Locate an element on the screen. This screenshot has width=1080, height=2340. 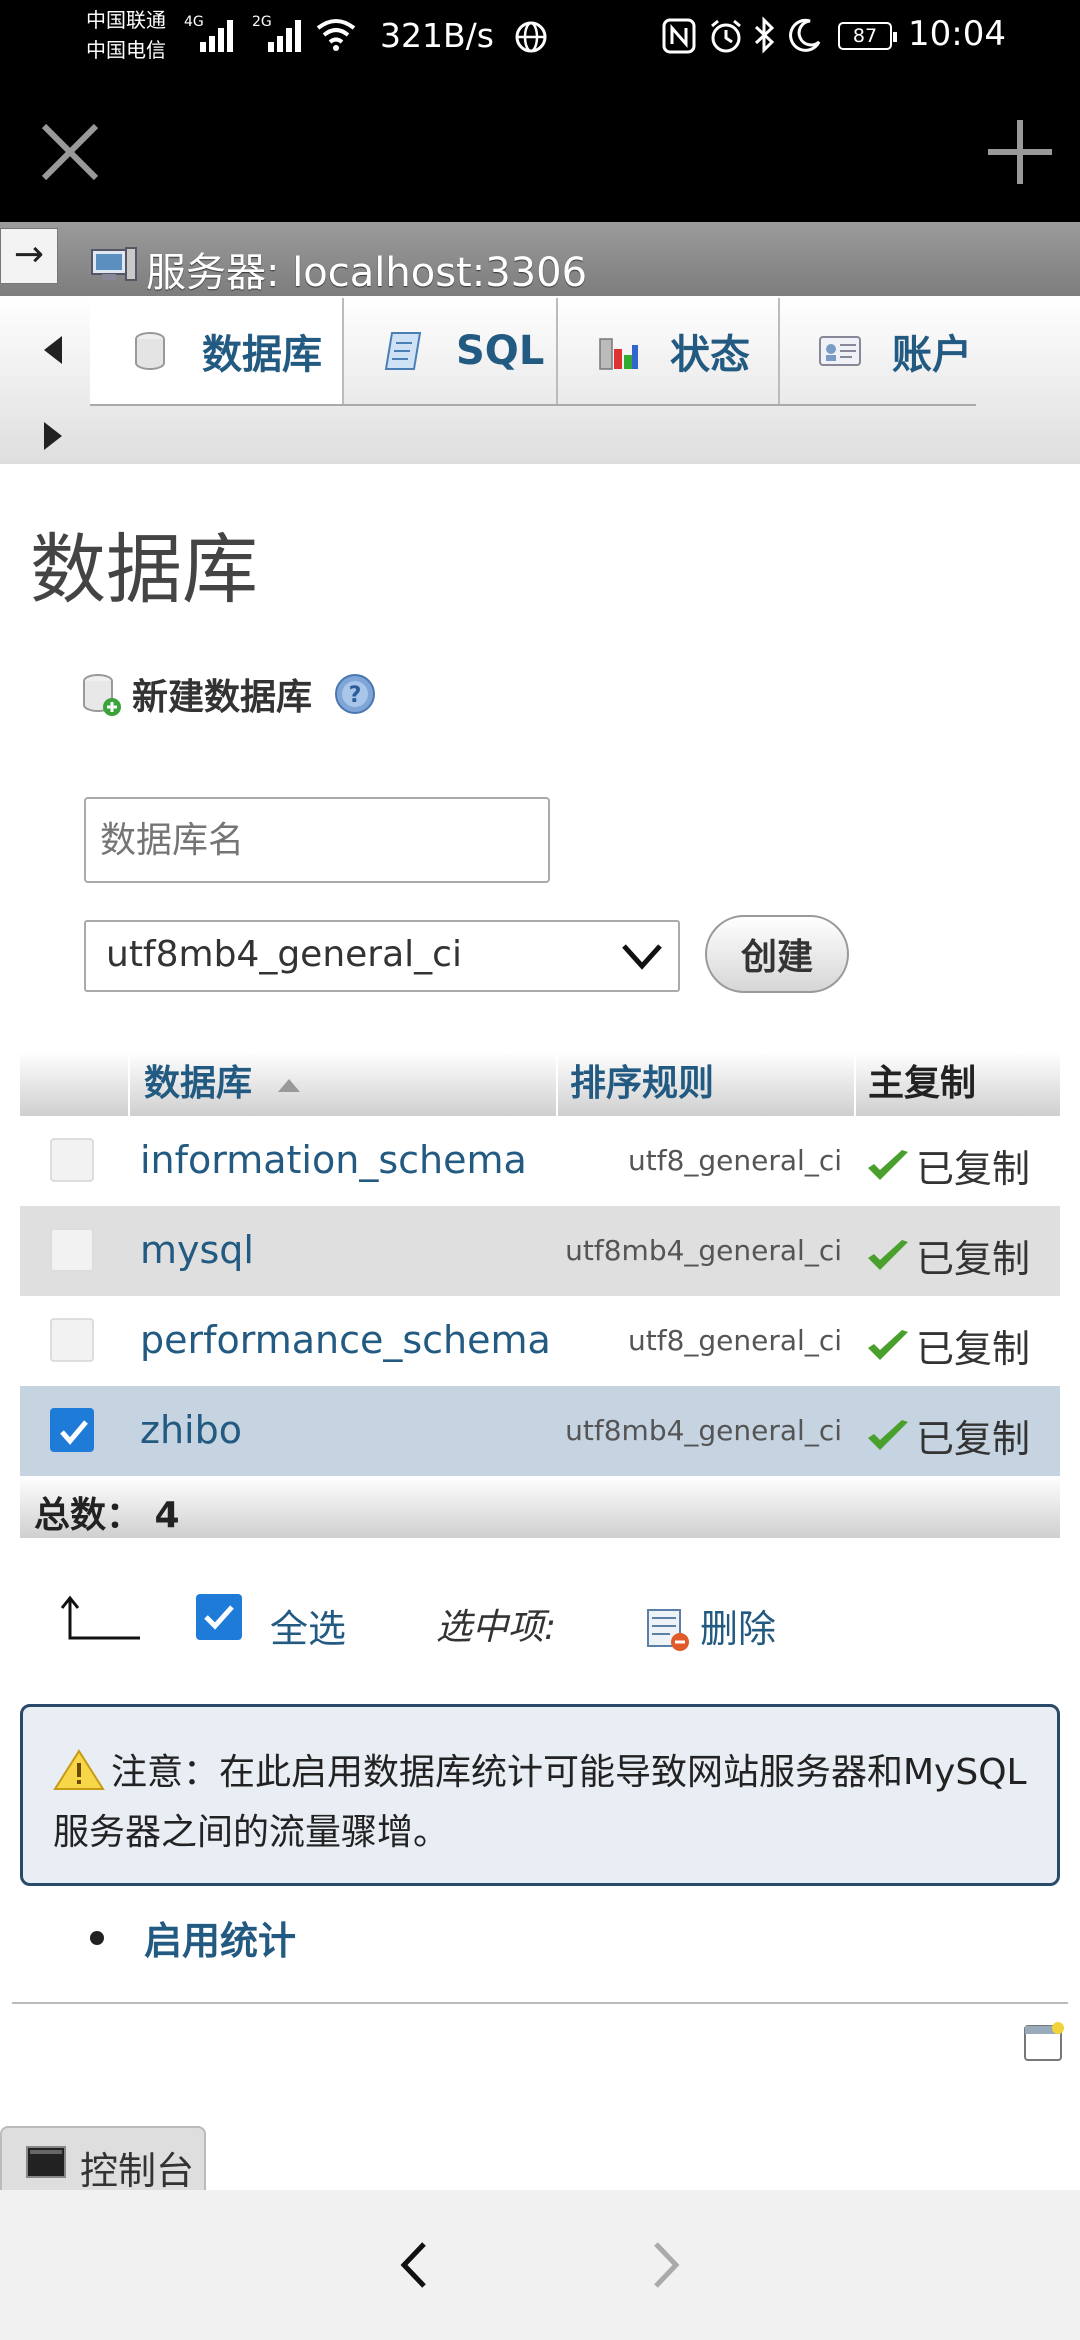
carrier-2: 中国电信 is located at coordinates (126, 50).